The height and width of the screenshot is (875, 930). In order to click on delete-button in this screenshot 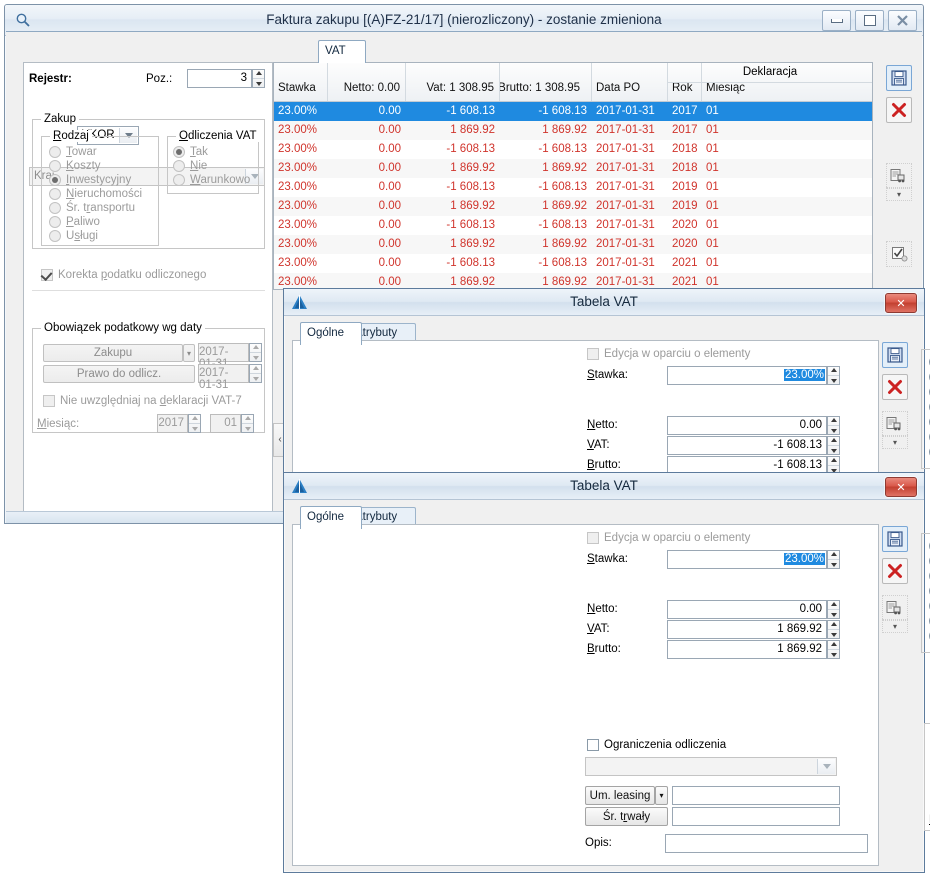, I will do `click(899, 110)`.